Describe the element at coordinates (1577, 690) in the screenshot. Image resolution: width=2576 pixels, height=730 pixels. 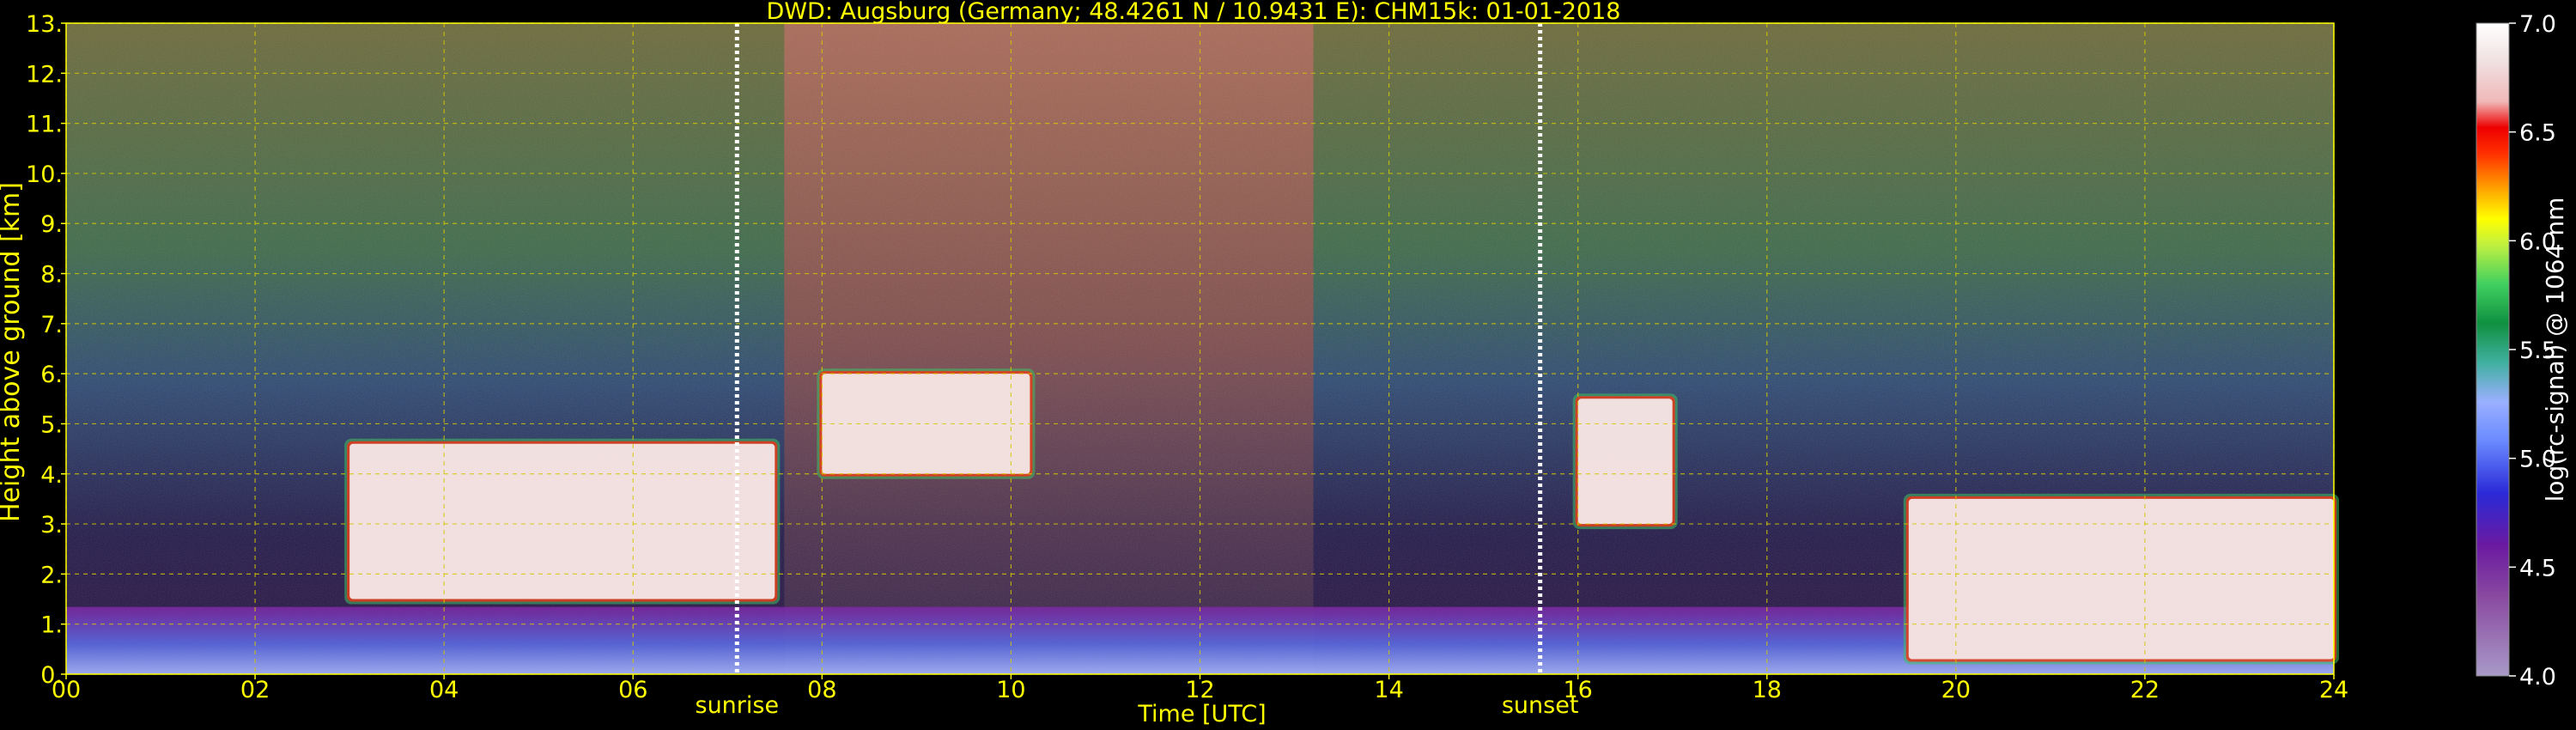
I see `x-tick-label: 16` at that location.